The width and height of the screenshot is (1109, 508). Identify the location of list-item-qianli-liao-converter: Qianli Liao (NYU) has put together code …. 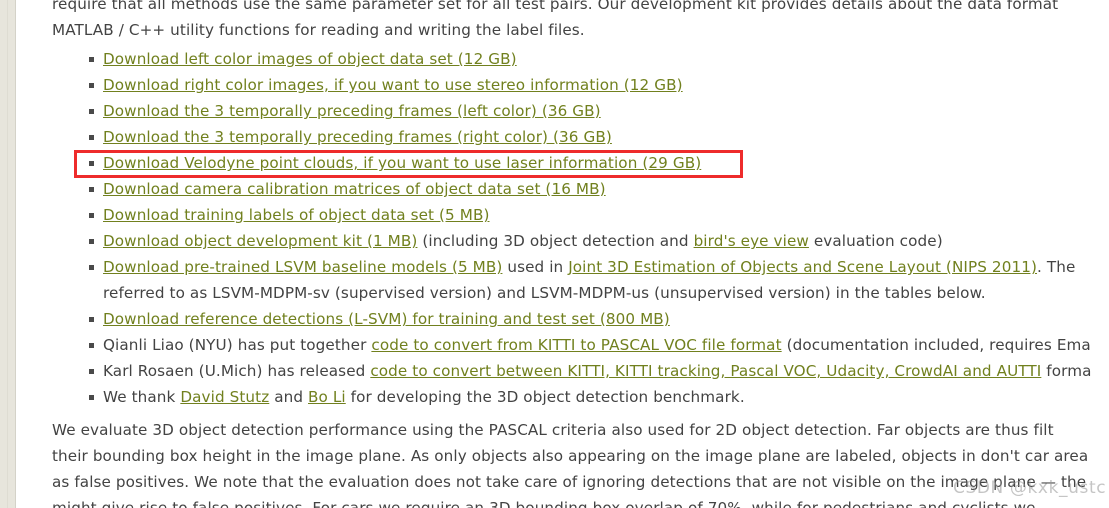
(563, 345).